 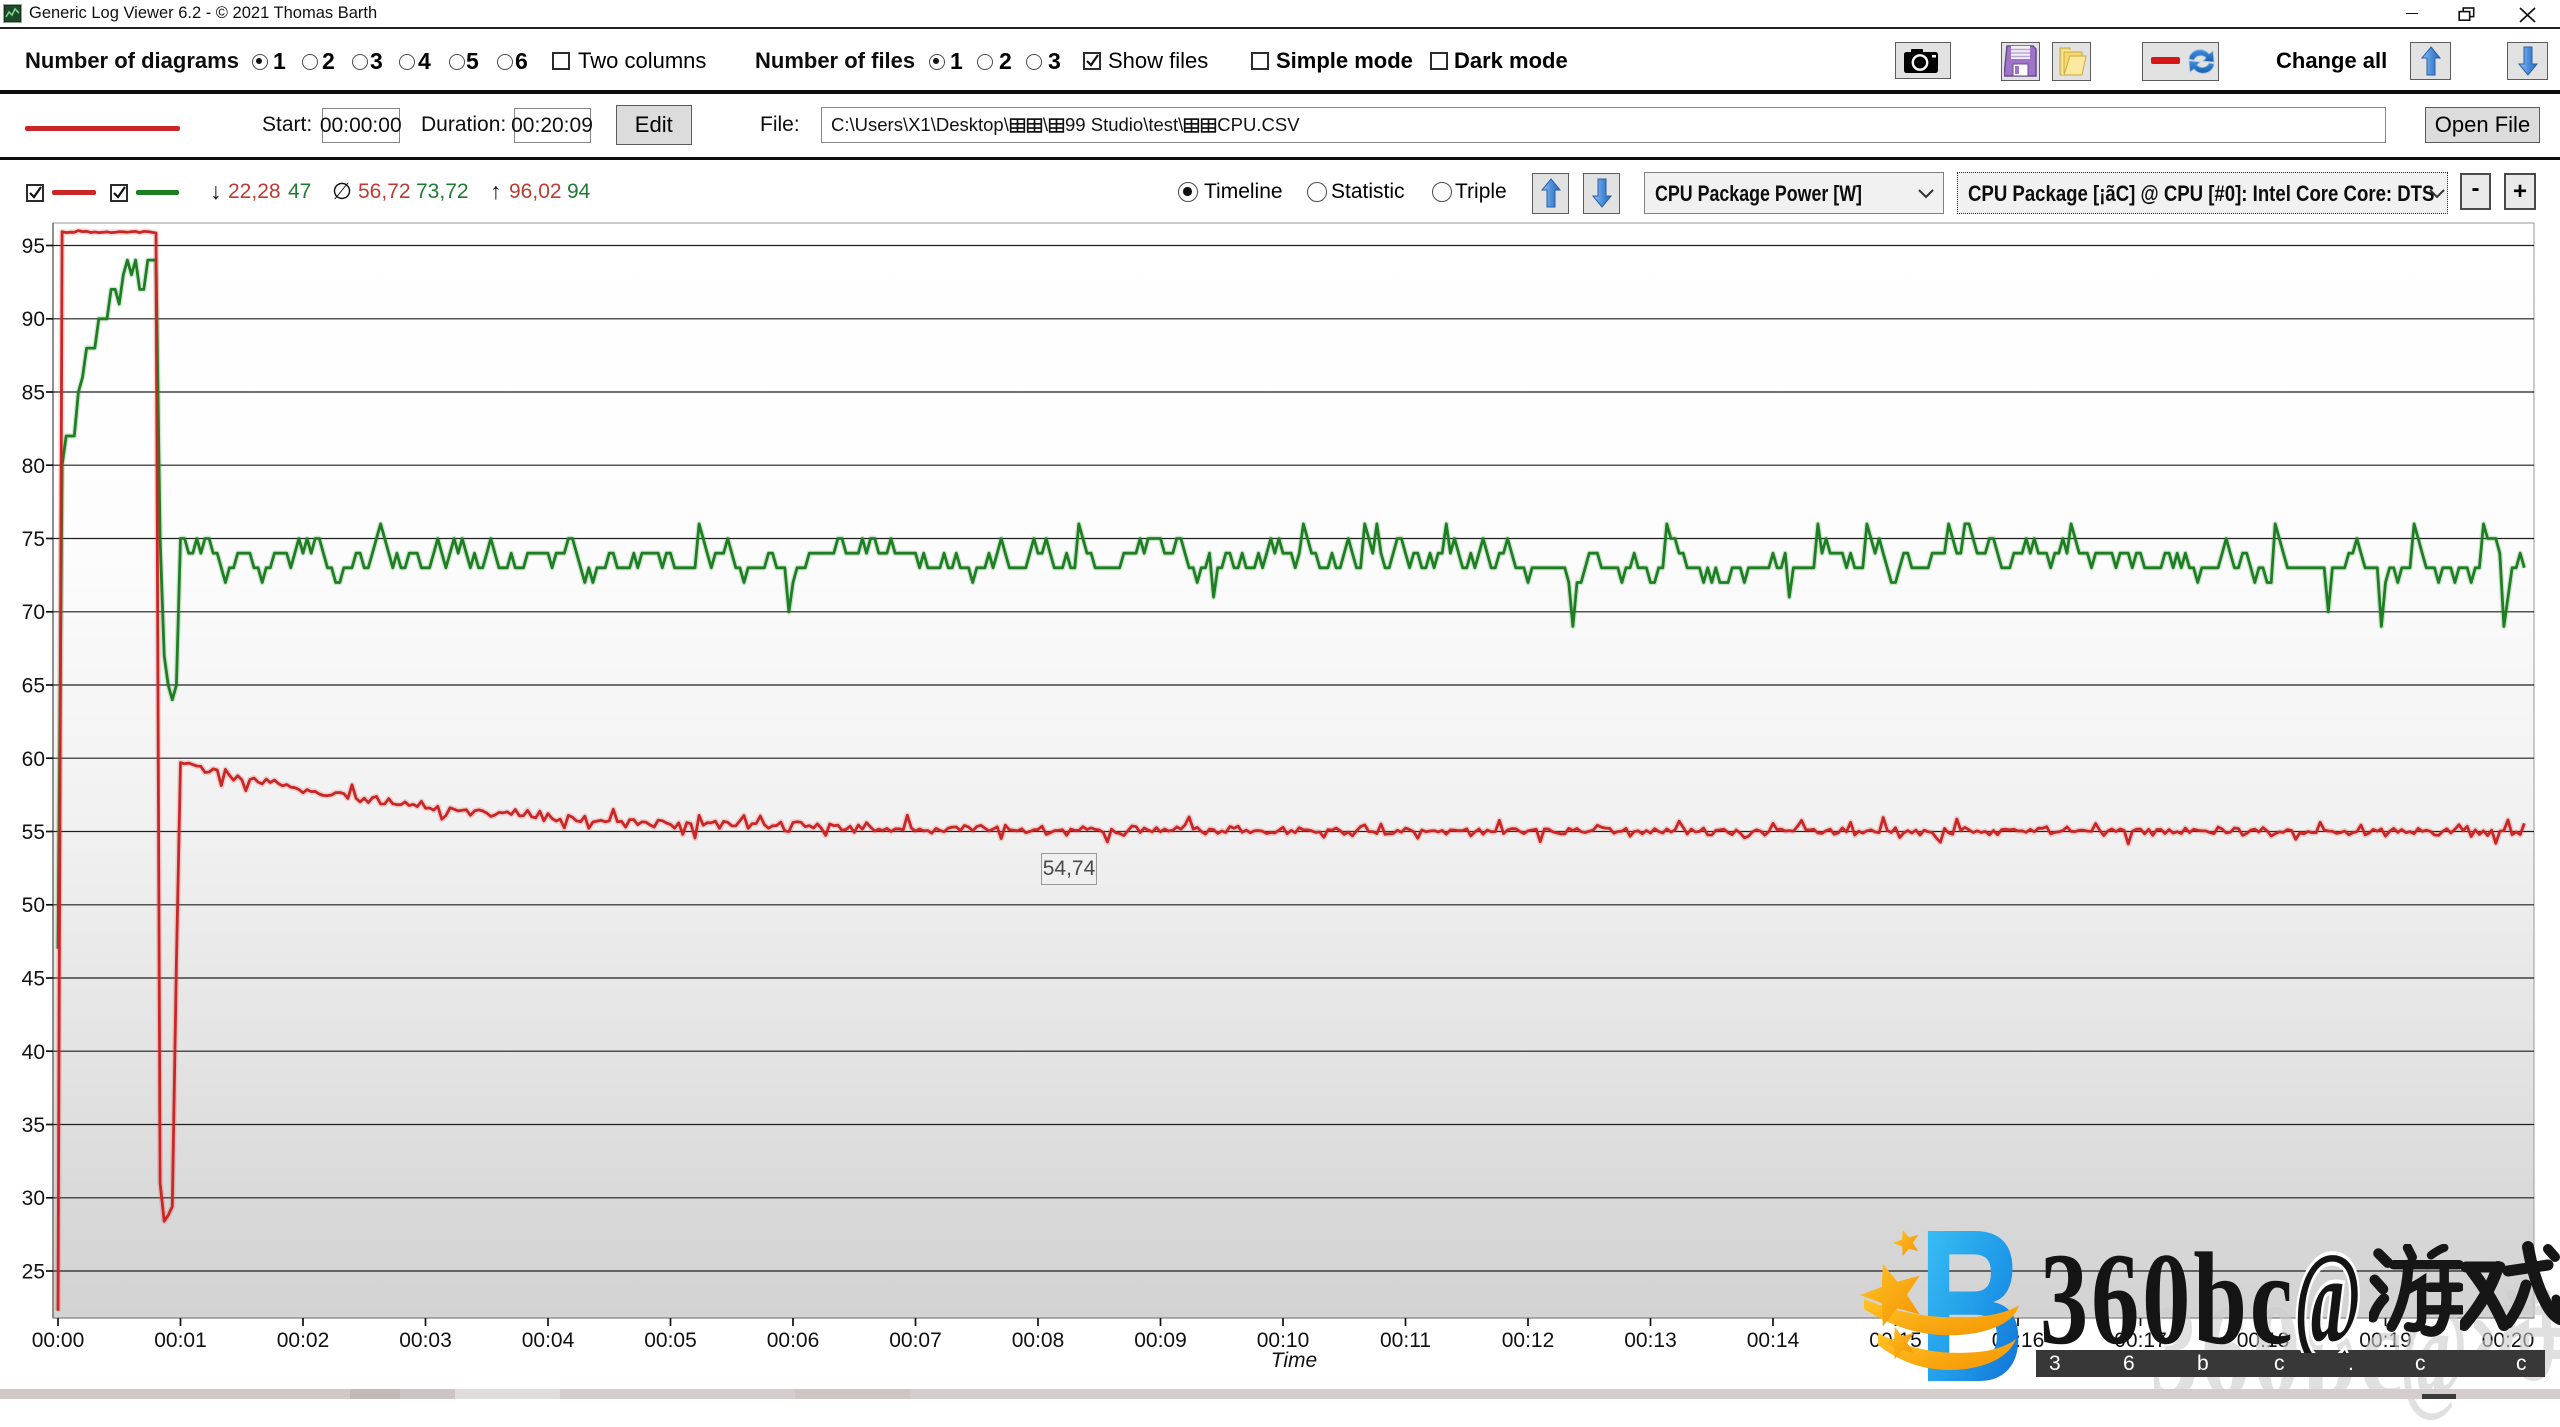 What do you see at coordinates (548, 1340) in the screenshot?
I see `svg-text: 00:04` at bounding box center [548, 1340].